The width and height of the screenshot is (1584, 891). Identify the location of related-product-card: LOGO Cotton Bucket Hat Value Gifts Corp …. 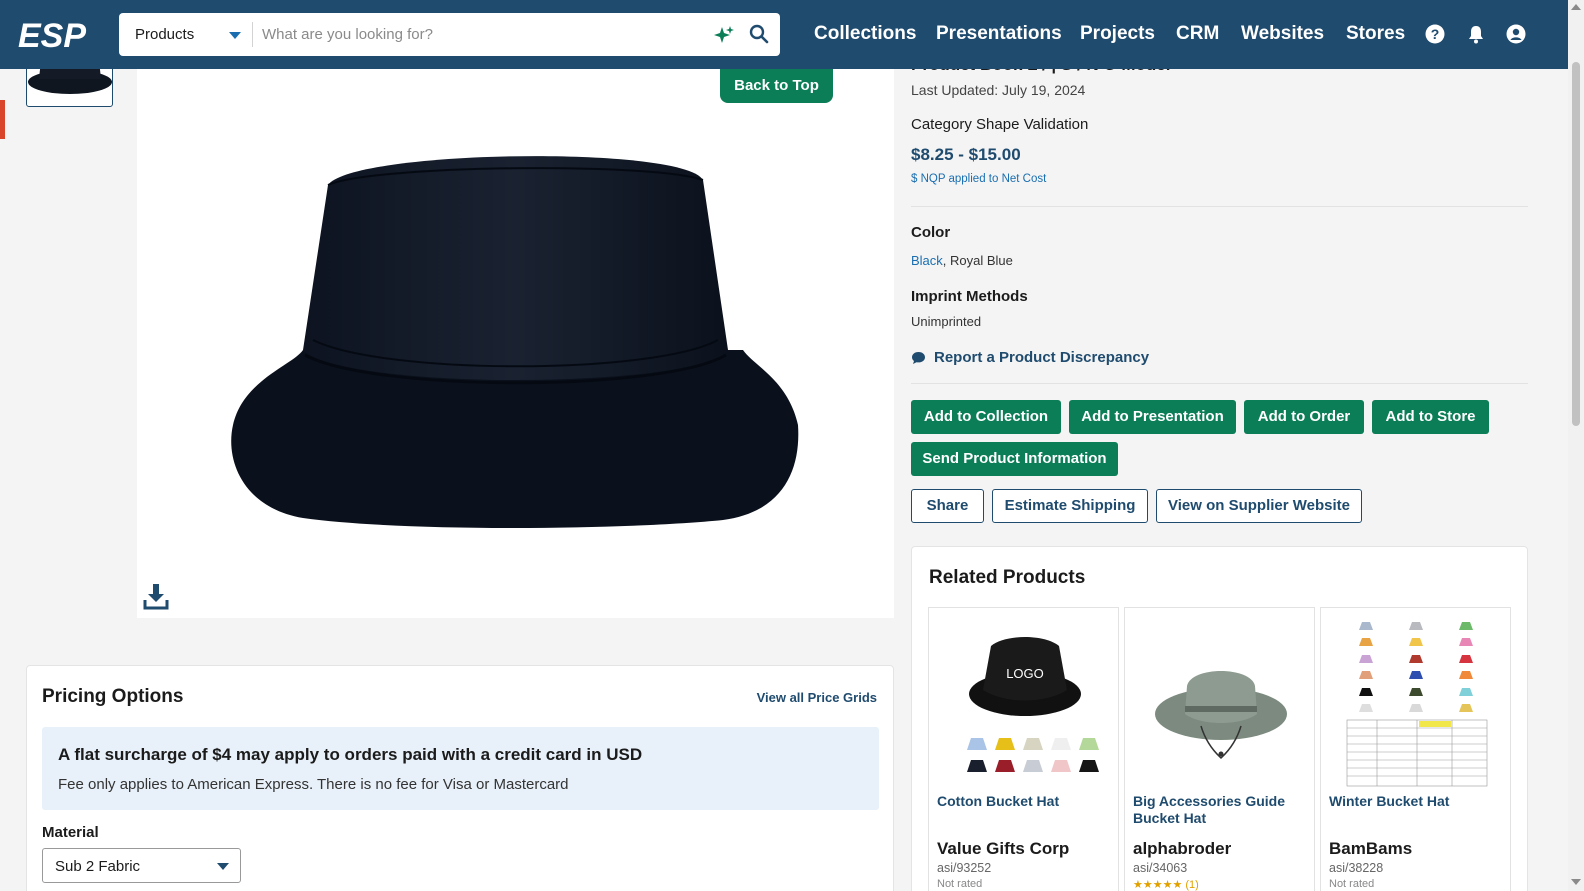
(1023, 749).